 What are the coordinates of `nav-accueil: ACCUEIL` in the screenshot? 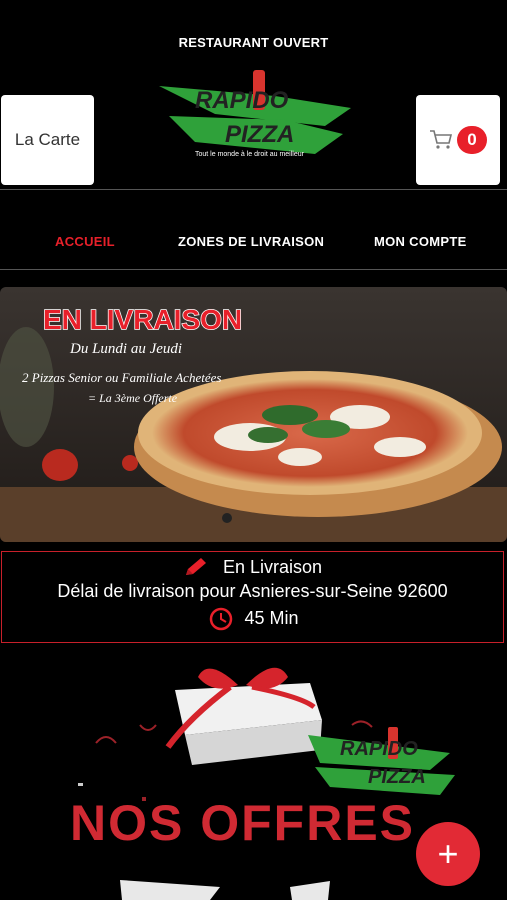 It's located at (85, 241).